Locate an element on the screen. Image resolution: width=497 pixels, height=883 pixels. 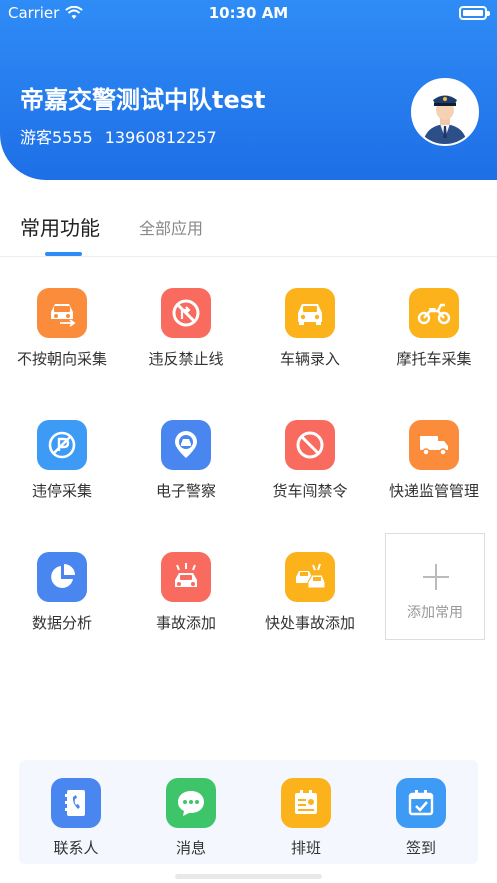
quick-item-label: 联系人 is located at coordinates (76, 848).